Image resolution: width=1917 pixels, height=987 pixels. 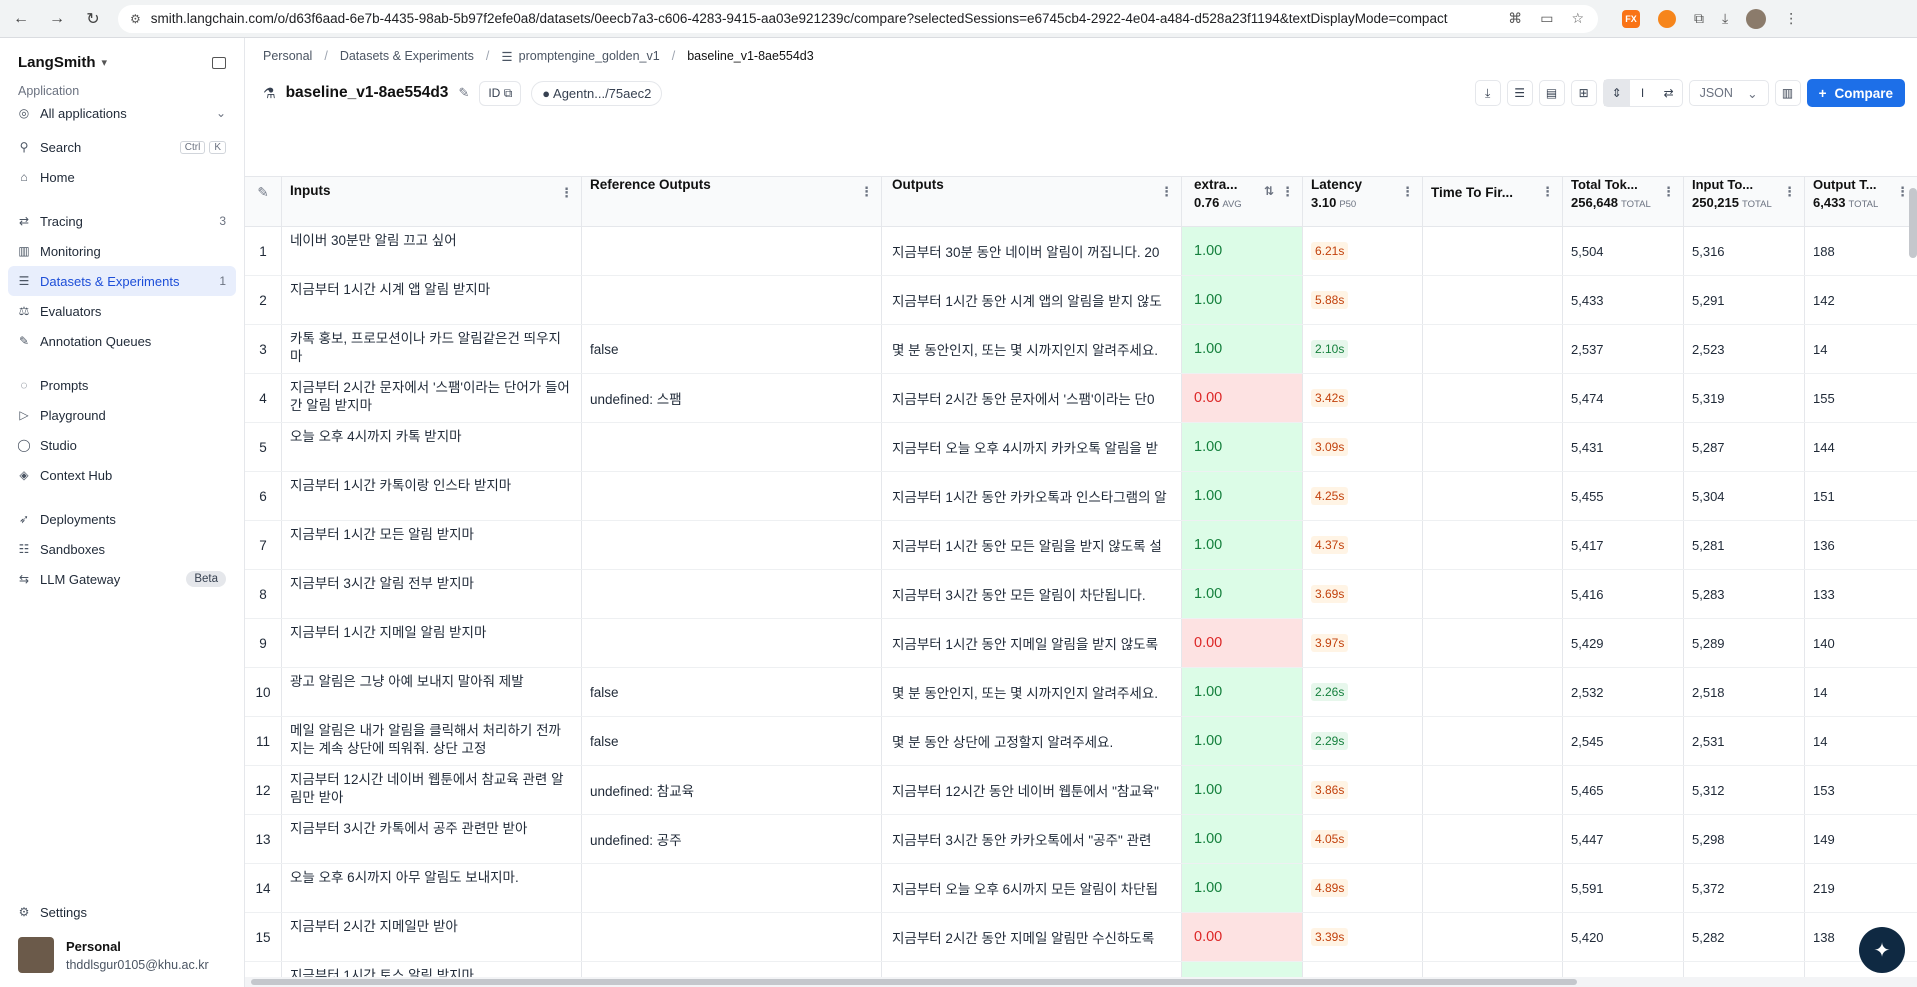 What do you see at coordinates (1515, 18) in the screenshot?
I see `translate-icon: ⌘` at bounding box center [1515, 18].